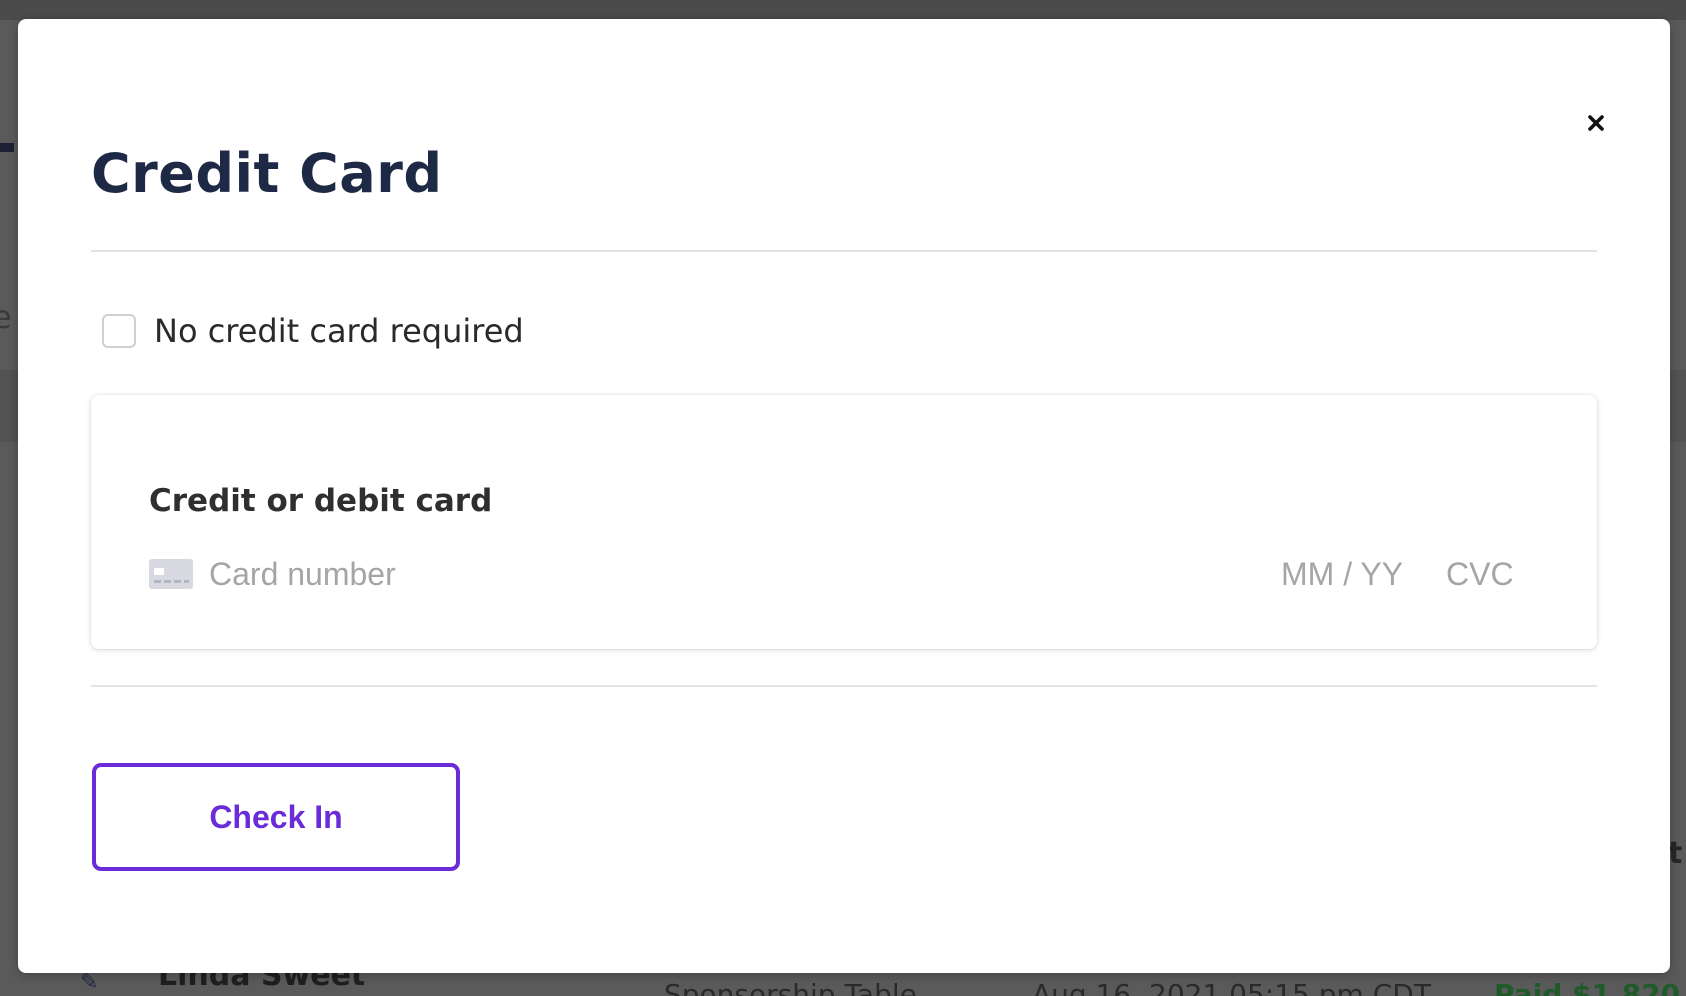 This screenshot has height=996, width=1686. What do you see at coordinates (1587, 987) in the screenshot?
I see `background-row-payment: Paid $1,820` at bounding box center [1587, 987].